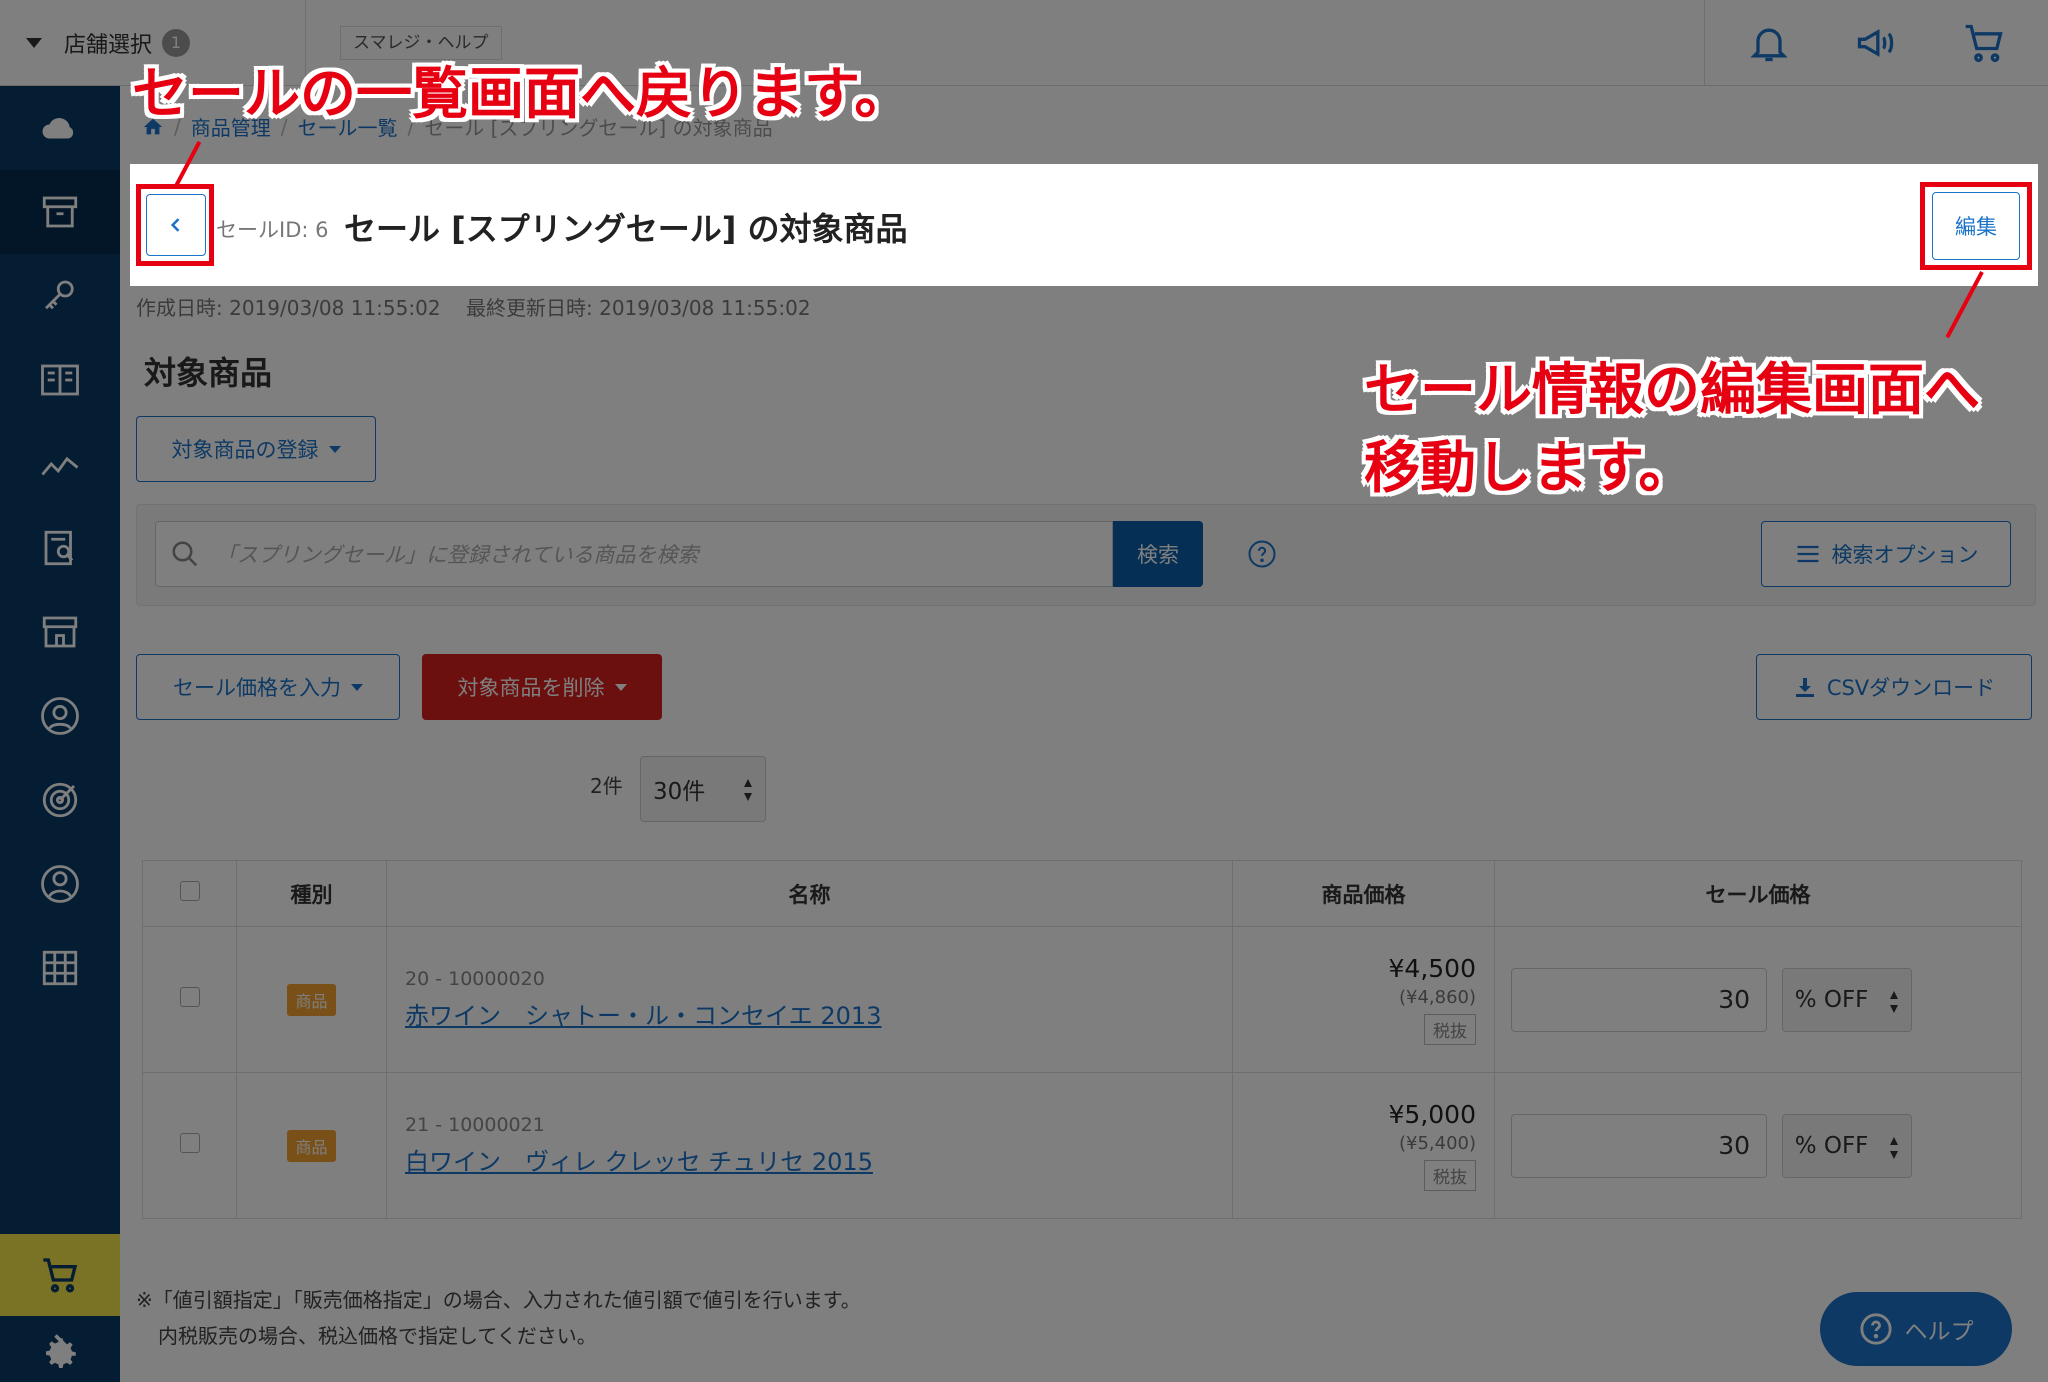 This screenshot has height=1382, width=2048. I want to click on menu-icon, so click(1807, 554).